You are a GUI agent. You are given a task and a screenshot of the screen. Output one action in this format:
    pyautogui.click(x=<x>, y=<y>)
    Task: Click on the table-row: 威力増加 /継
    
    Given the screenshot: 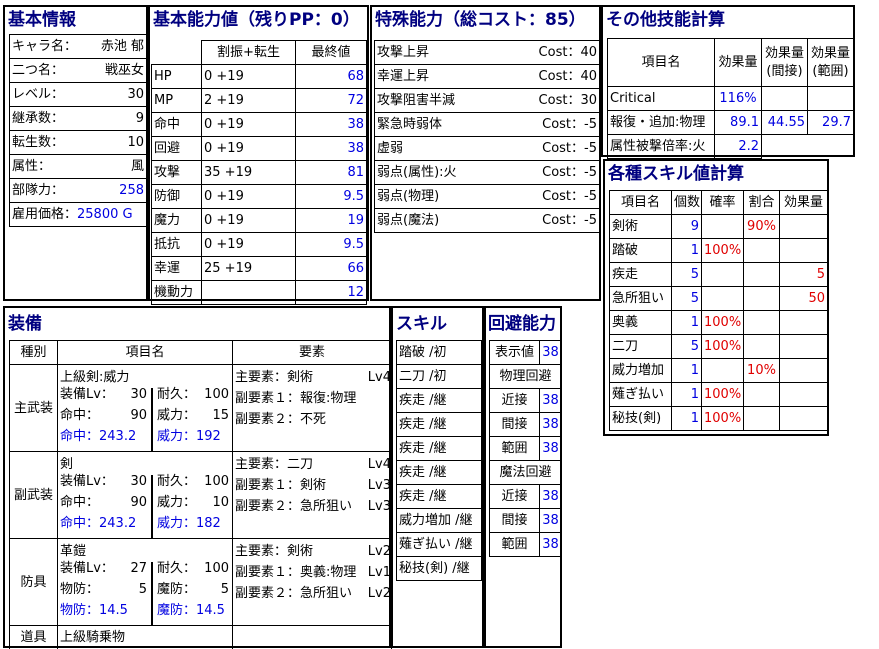 What is the action you would take?
    pyautogui.click(x=439, y=520)
    